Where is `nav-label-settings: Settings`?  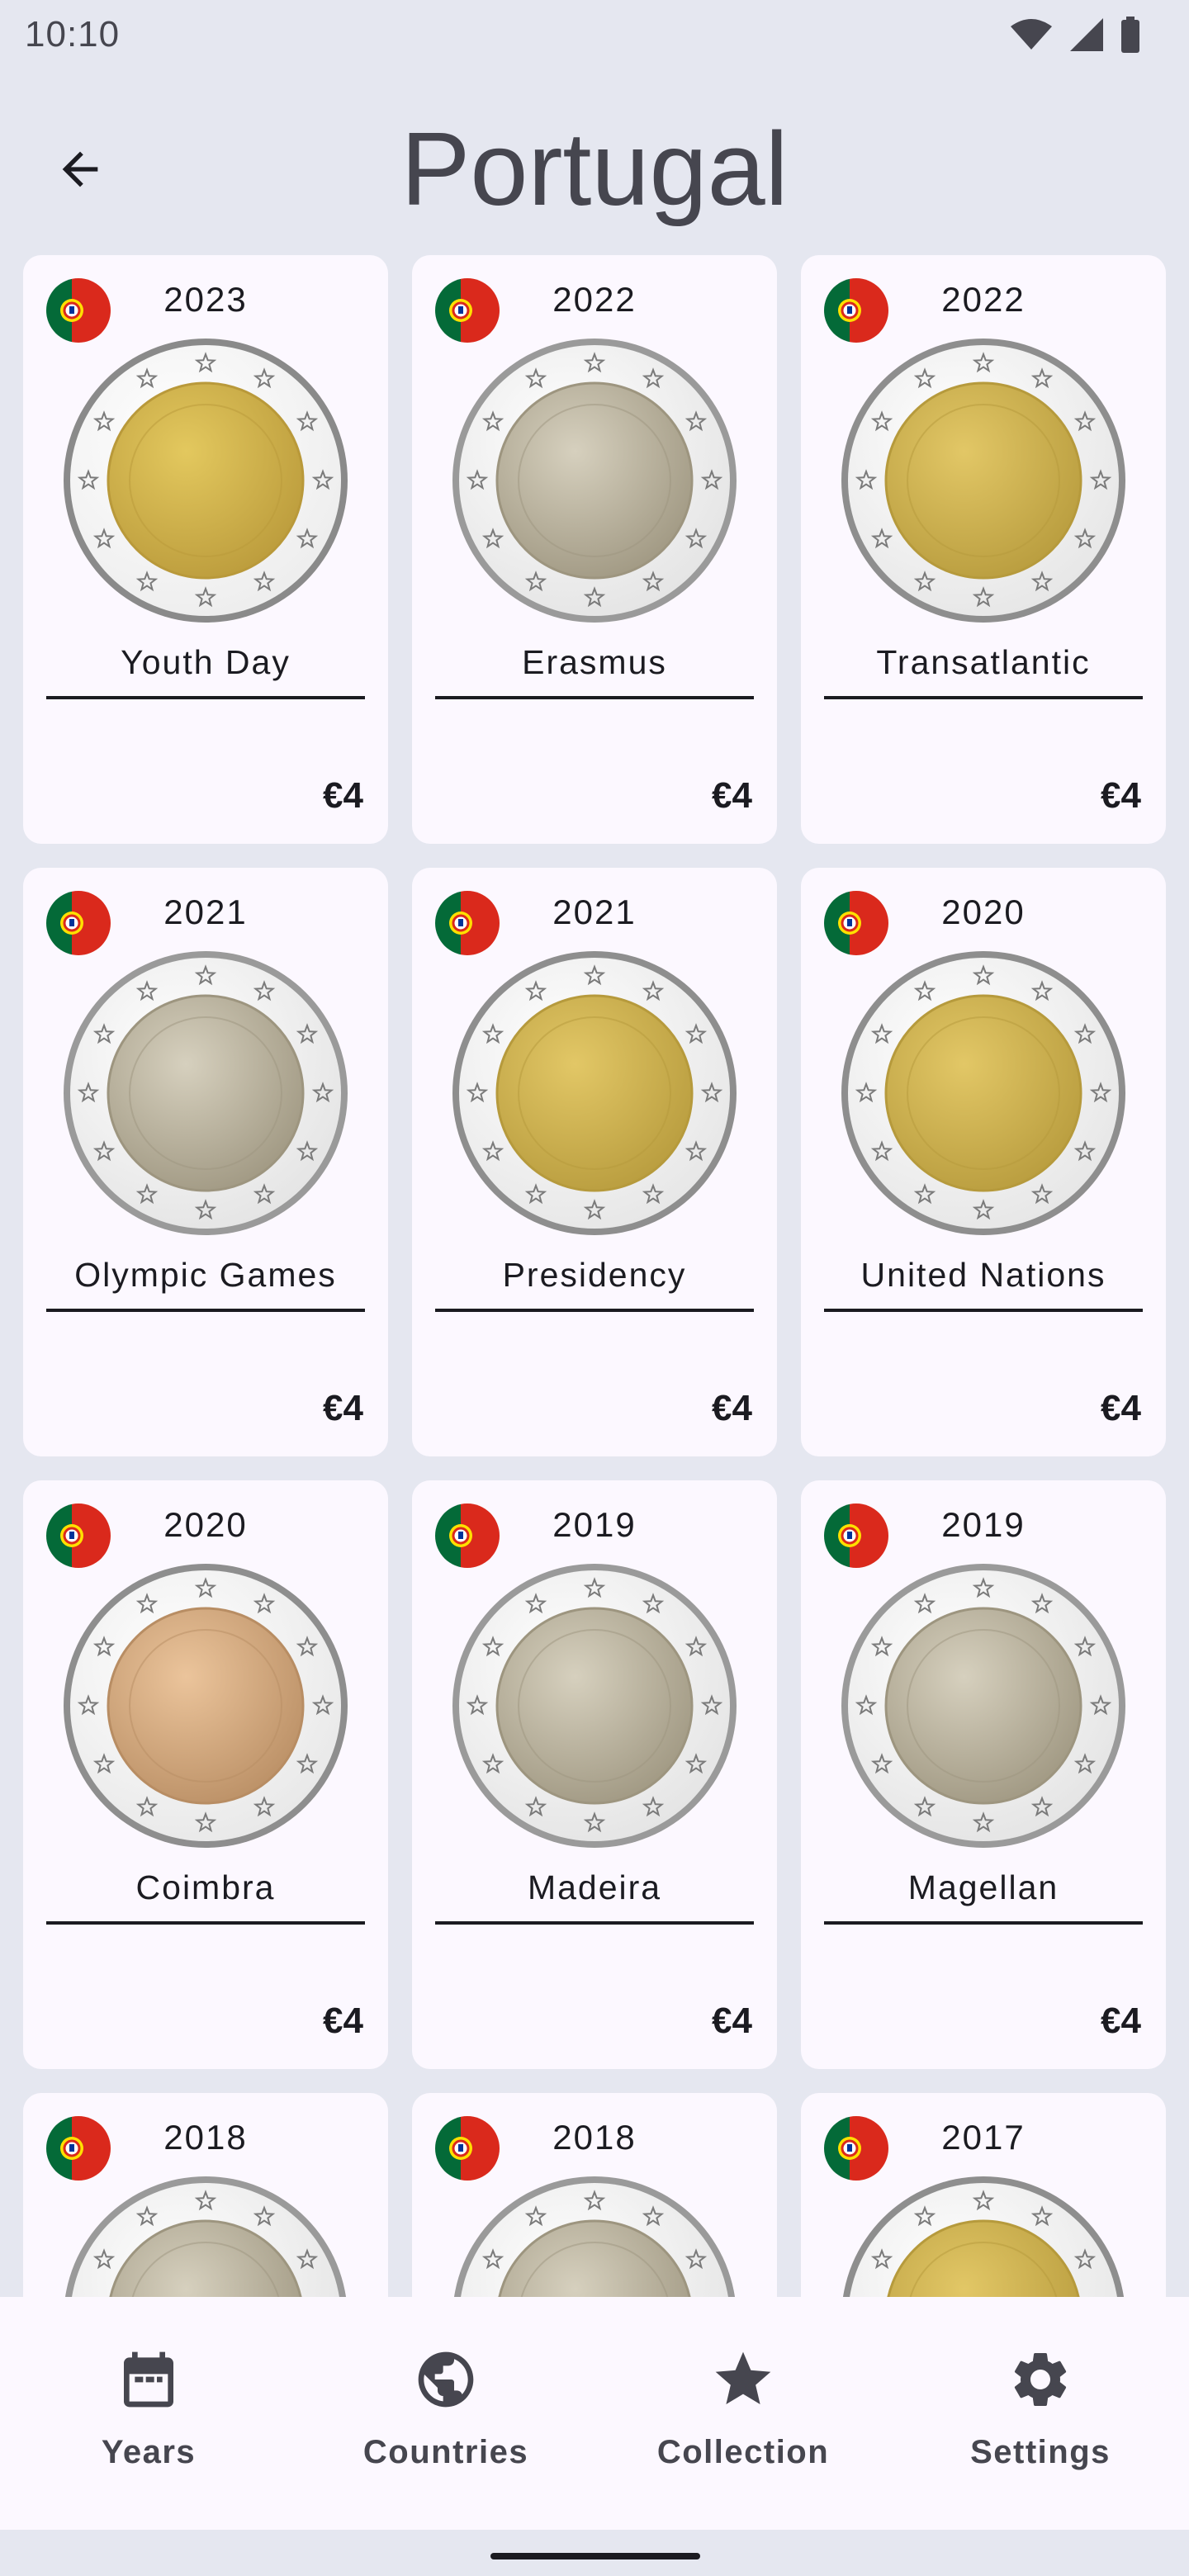 nav-label-settings: Settings is located at coordinates (1040, 2452).